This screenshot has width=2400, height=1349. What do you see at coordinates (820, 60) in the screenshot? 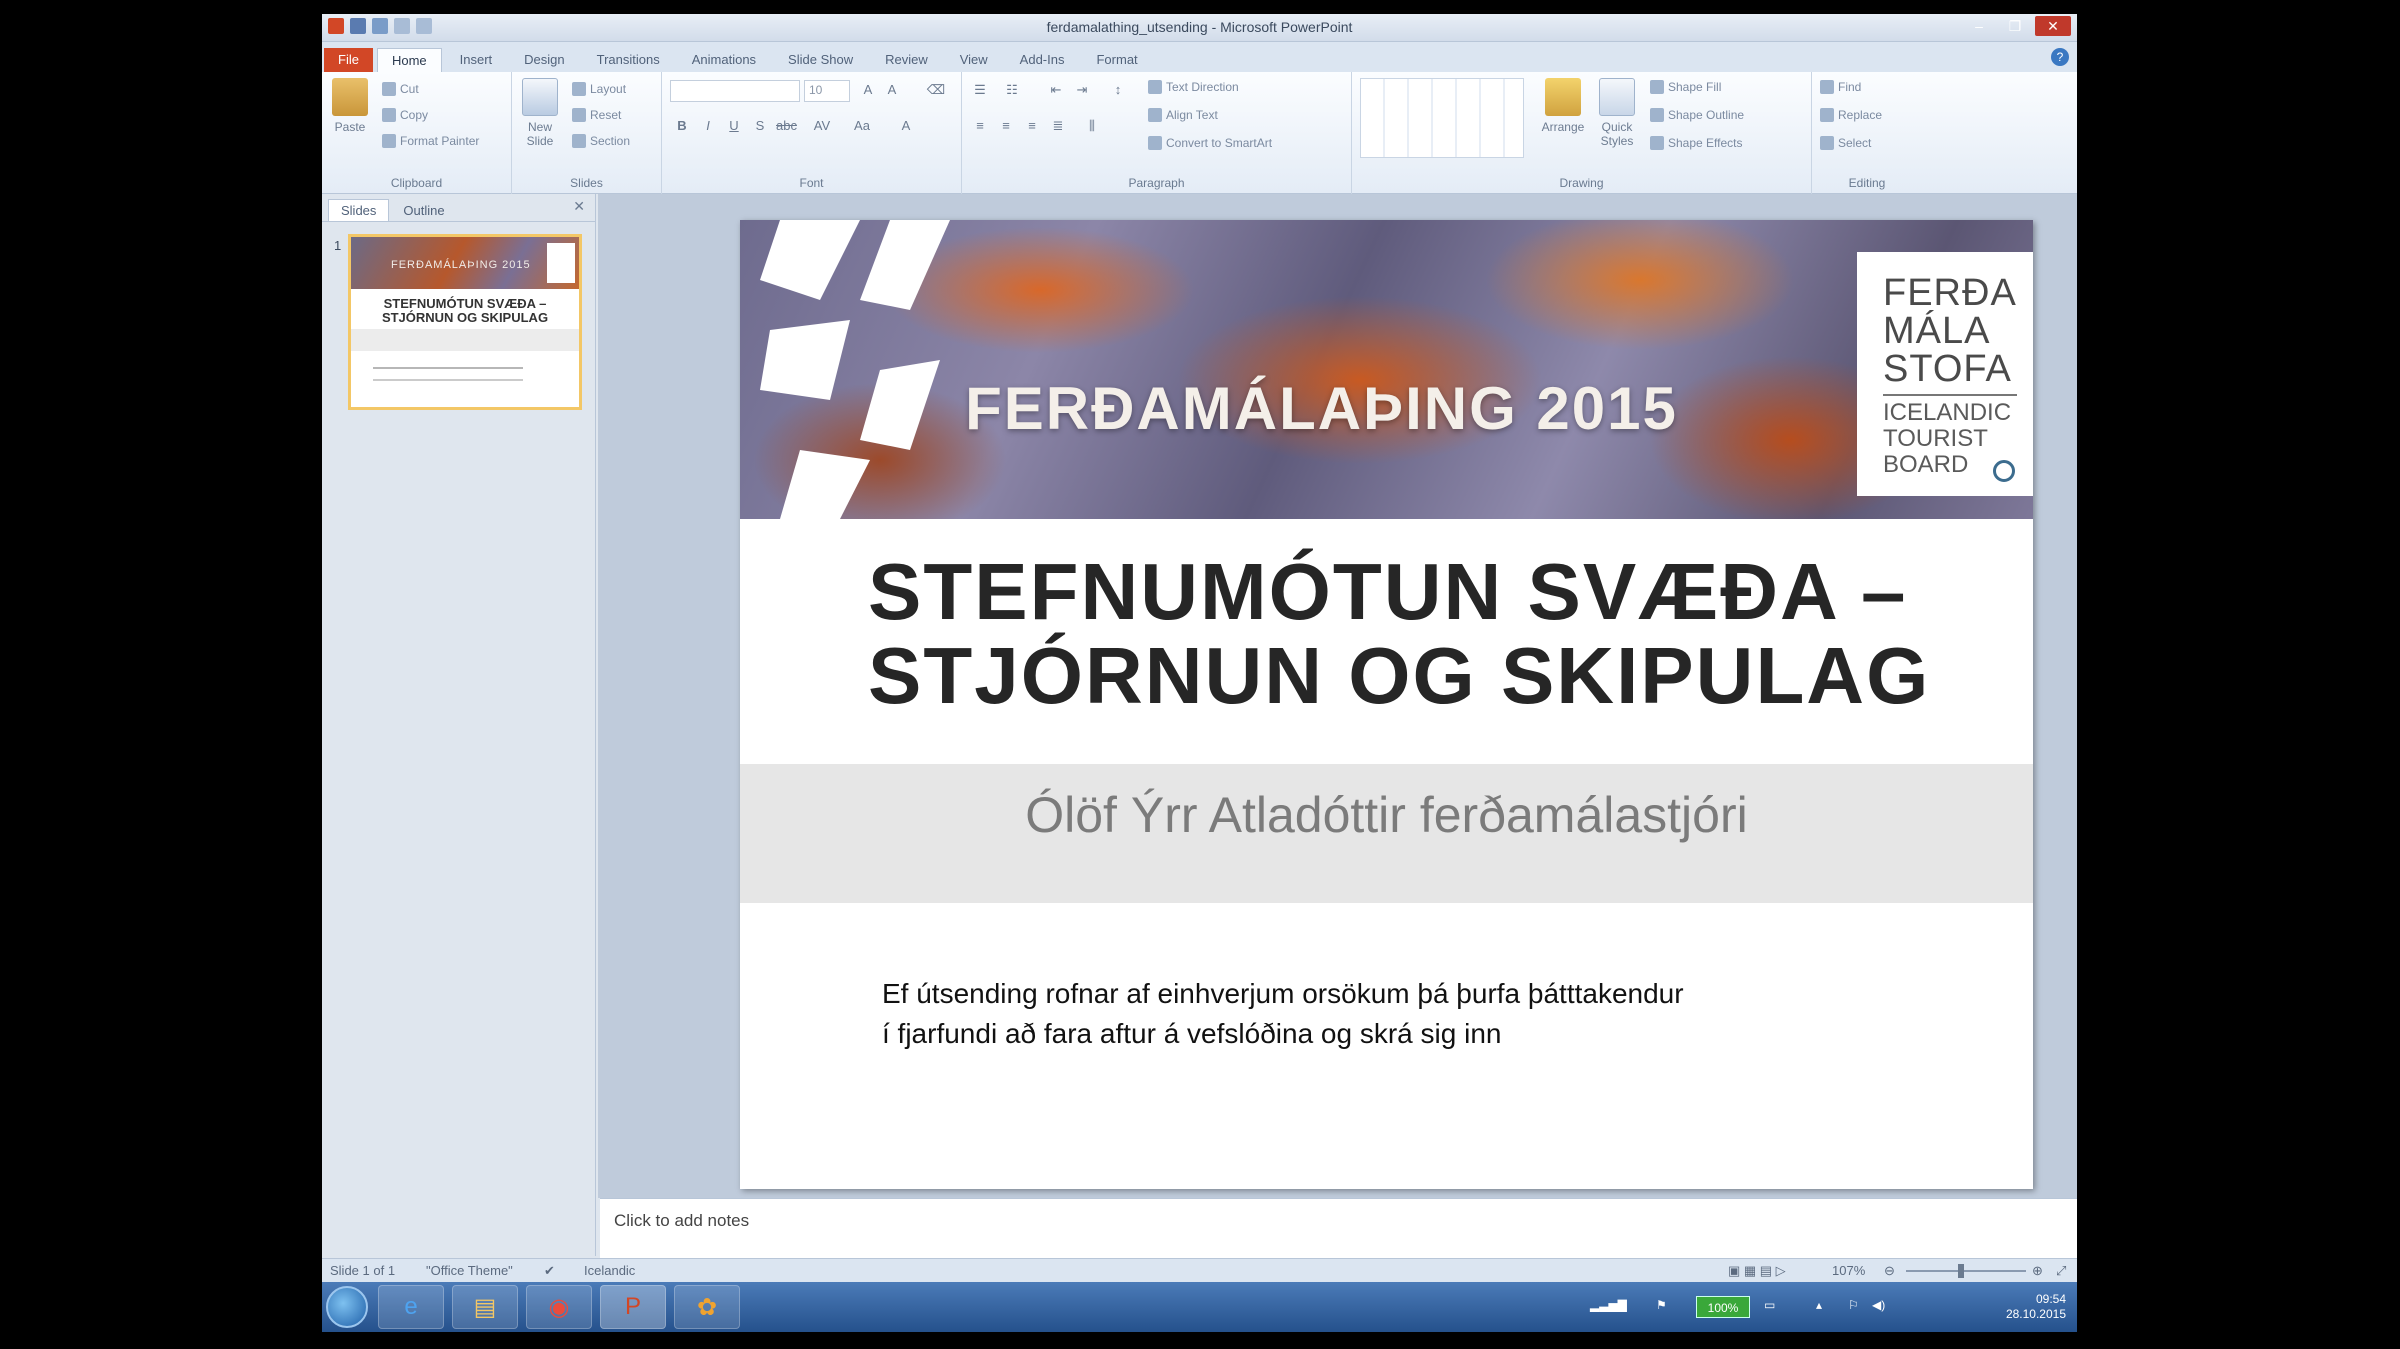
I see `tab-slide-show: Slide Show` at bounding box center [820, 60].